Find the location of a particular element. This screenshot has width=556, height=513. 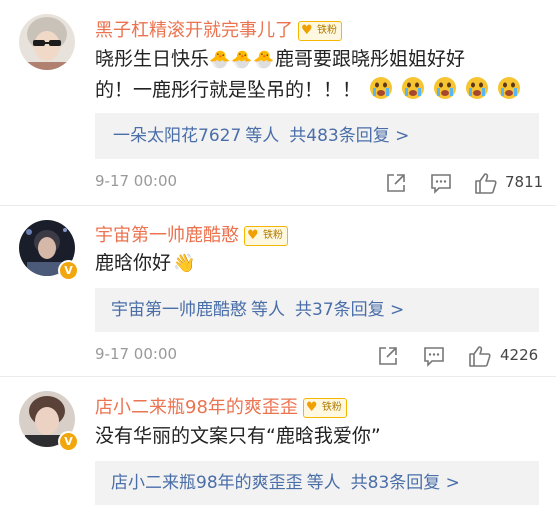

comment-text: 晓彤生日快乐🐣🐣🐣鹿哥要跟晓彤姐姐好好 的！一鹿彤行就是坠吊的！！！ is located at coordinates (315, 74).